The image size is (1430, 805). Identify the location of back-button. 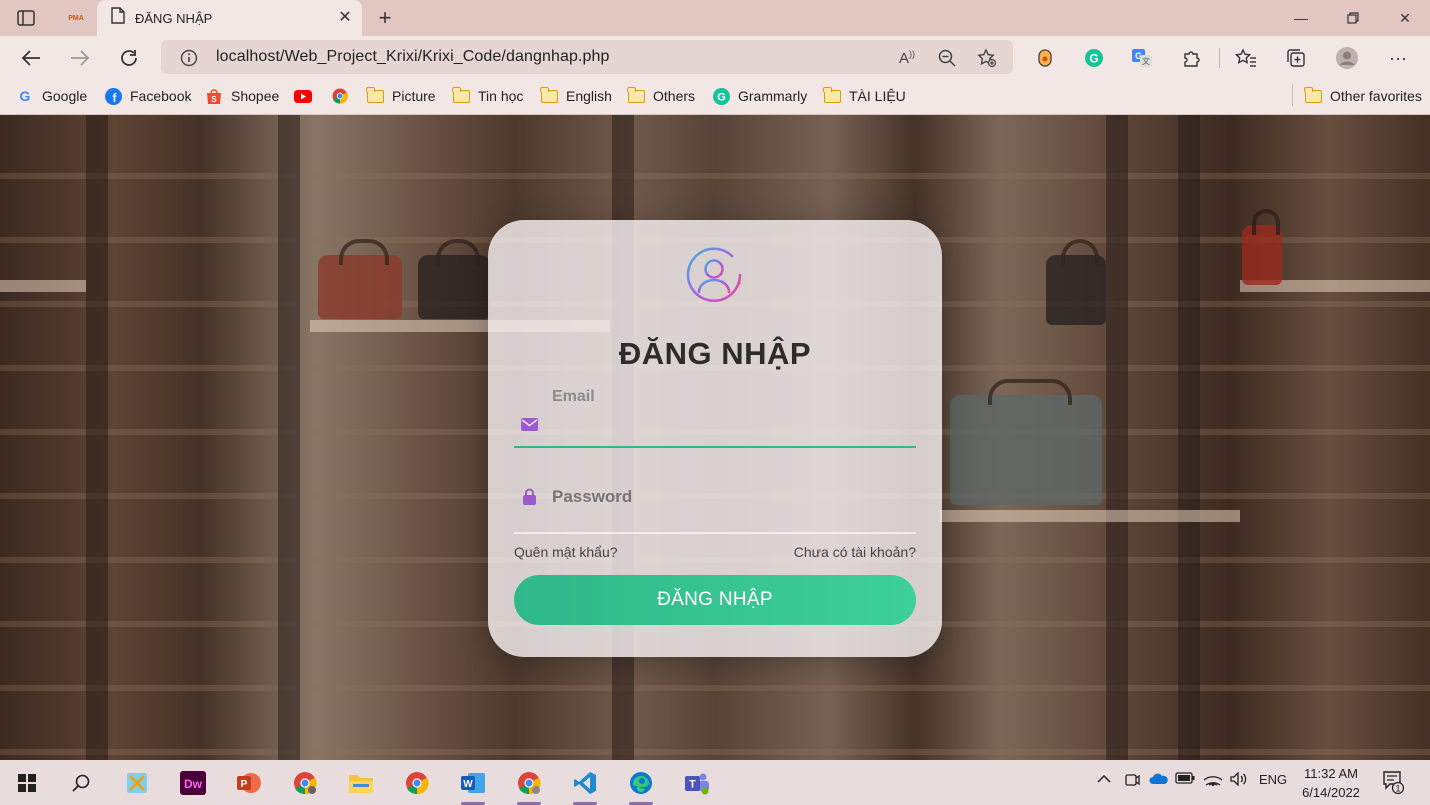
(31, 58).